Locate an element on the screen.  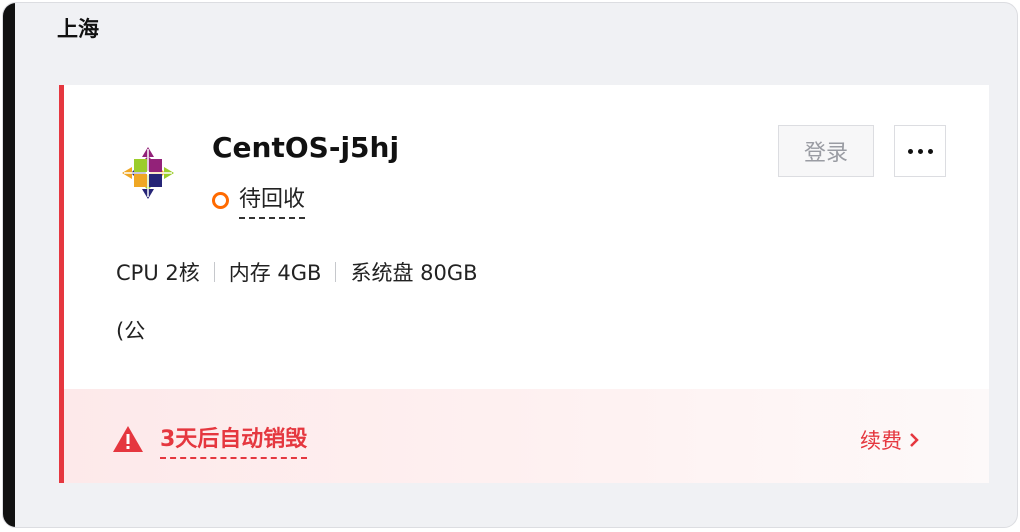
instance-name: CentOS-j5hj is located at coordinates (306, 147).